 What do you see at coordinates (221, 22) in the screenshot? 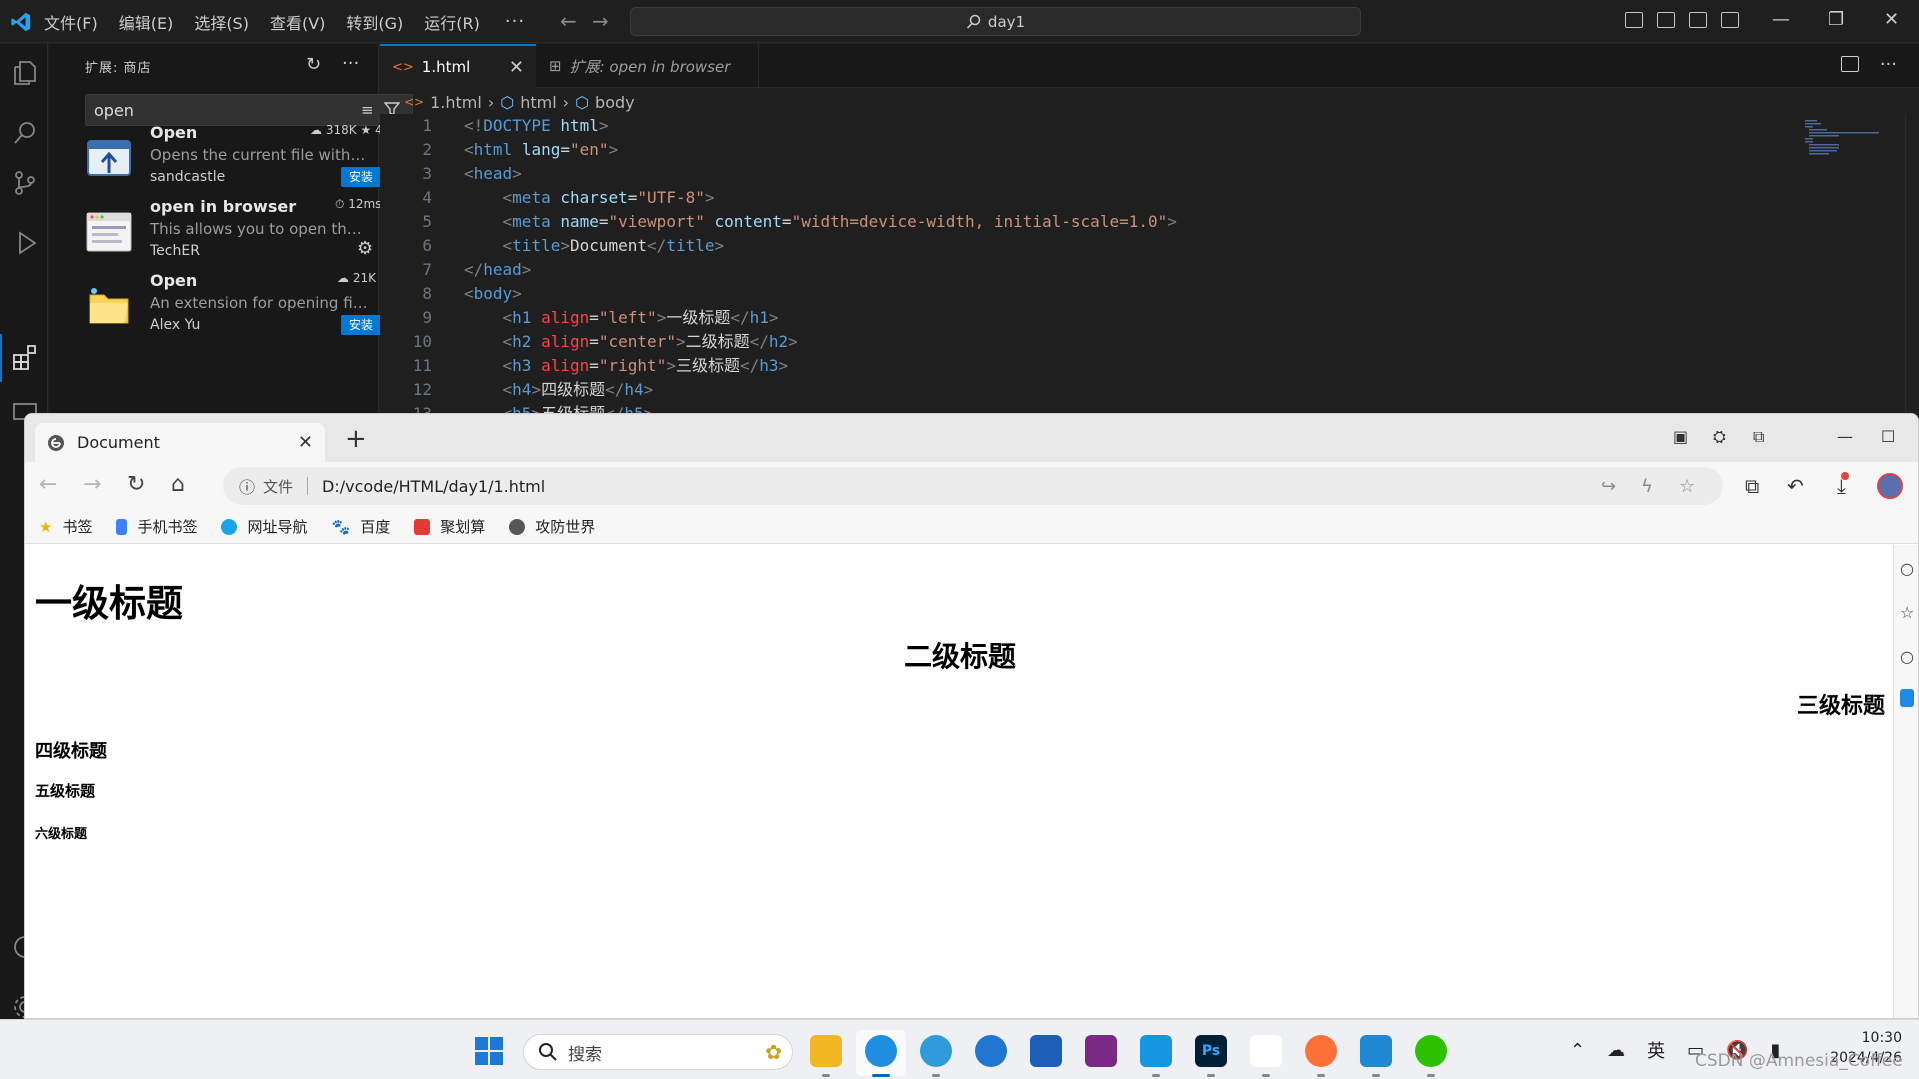
I see `menu-selection: 选择(S)` at bounding box center [221, 22].